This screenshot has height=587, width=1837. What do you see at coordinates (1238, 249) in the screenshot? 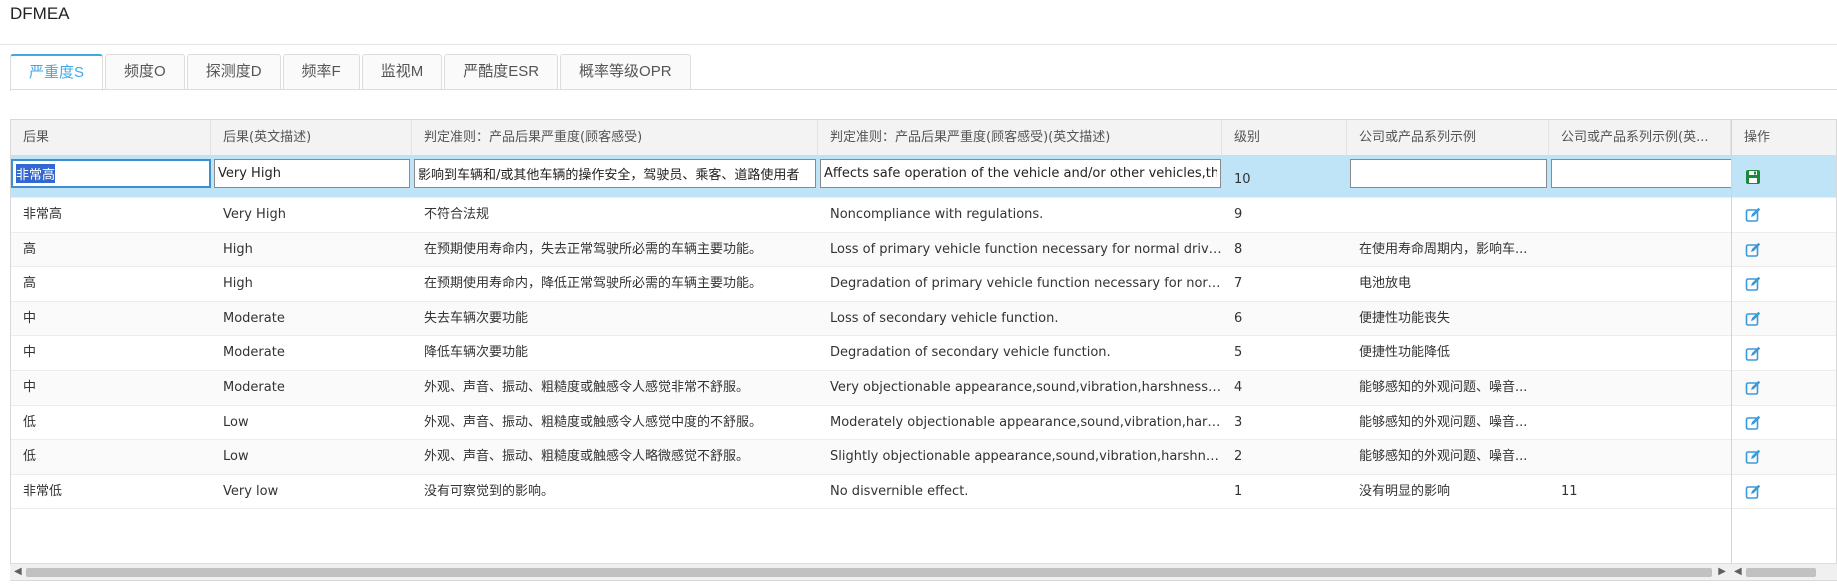
I see `cell-level: 8` at bounding box center [1238, 249].